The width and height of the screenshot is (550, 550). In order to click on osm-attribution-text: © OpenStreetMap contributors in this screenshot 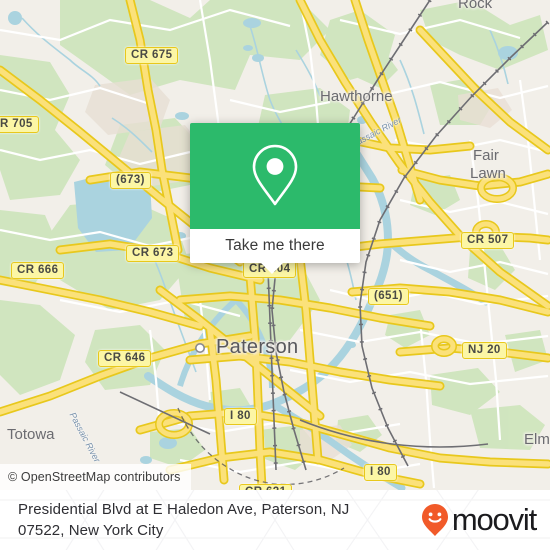, I will do `click(94, 477)`.